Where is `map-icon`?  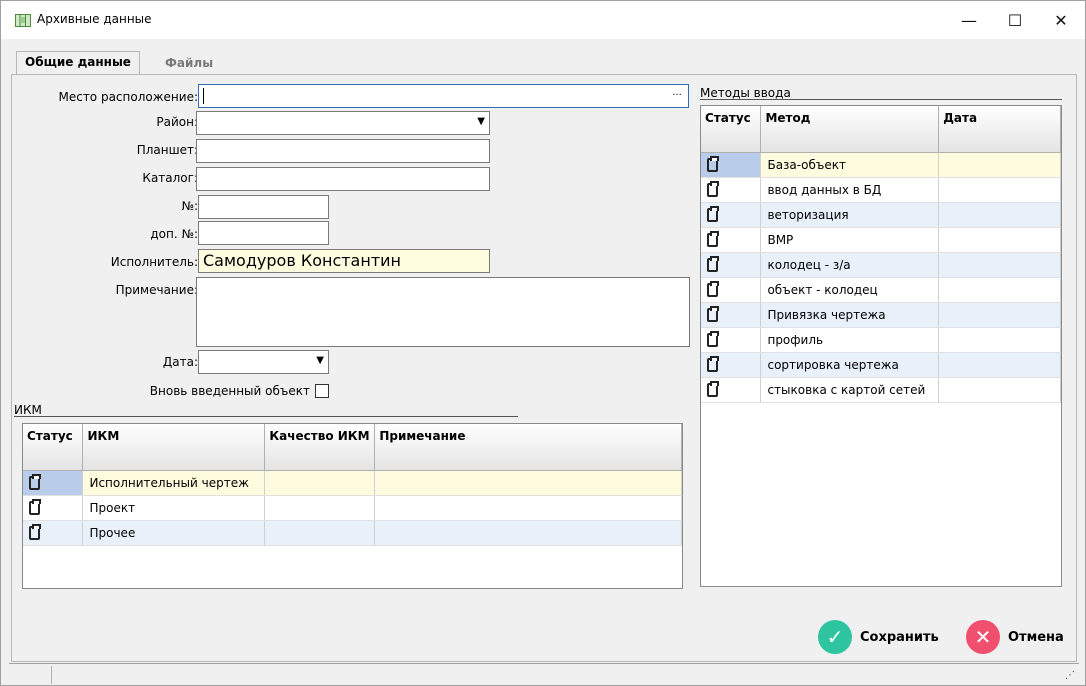
map-icon is located at coordinates (23, 20).